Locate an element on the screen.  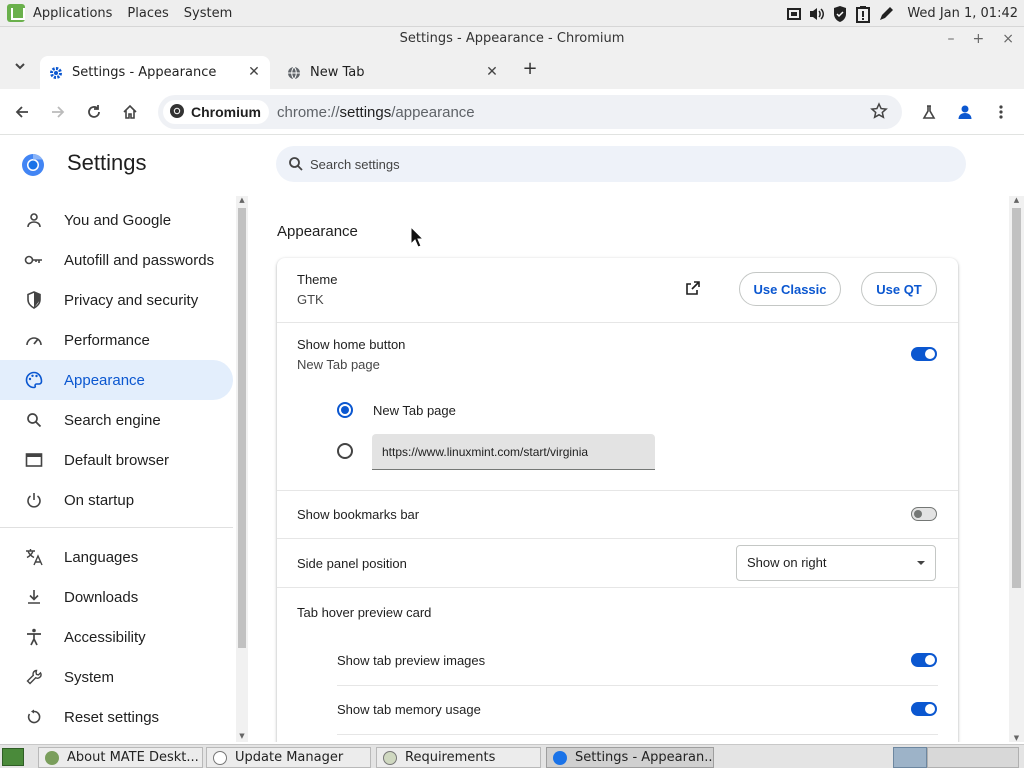
side-panel-label: Side panel position is located at coordinates (352, 563).